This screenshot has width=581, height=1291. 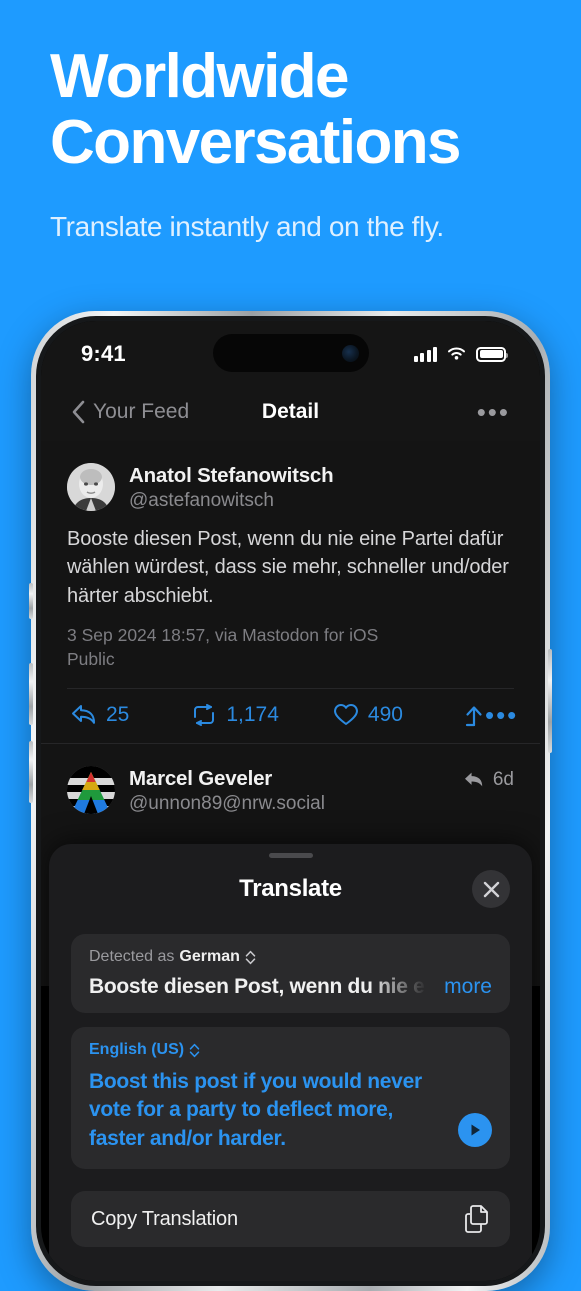 I want to click on post-reply: Marcel Geveler @unnon89@nrw.social 6d, so click(x=290, y=779).